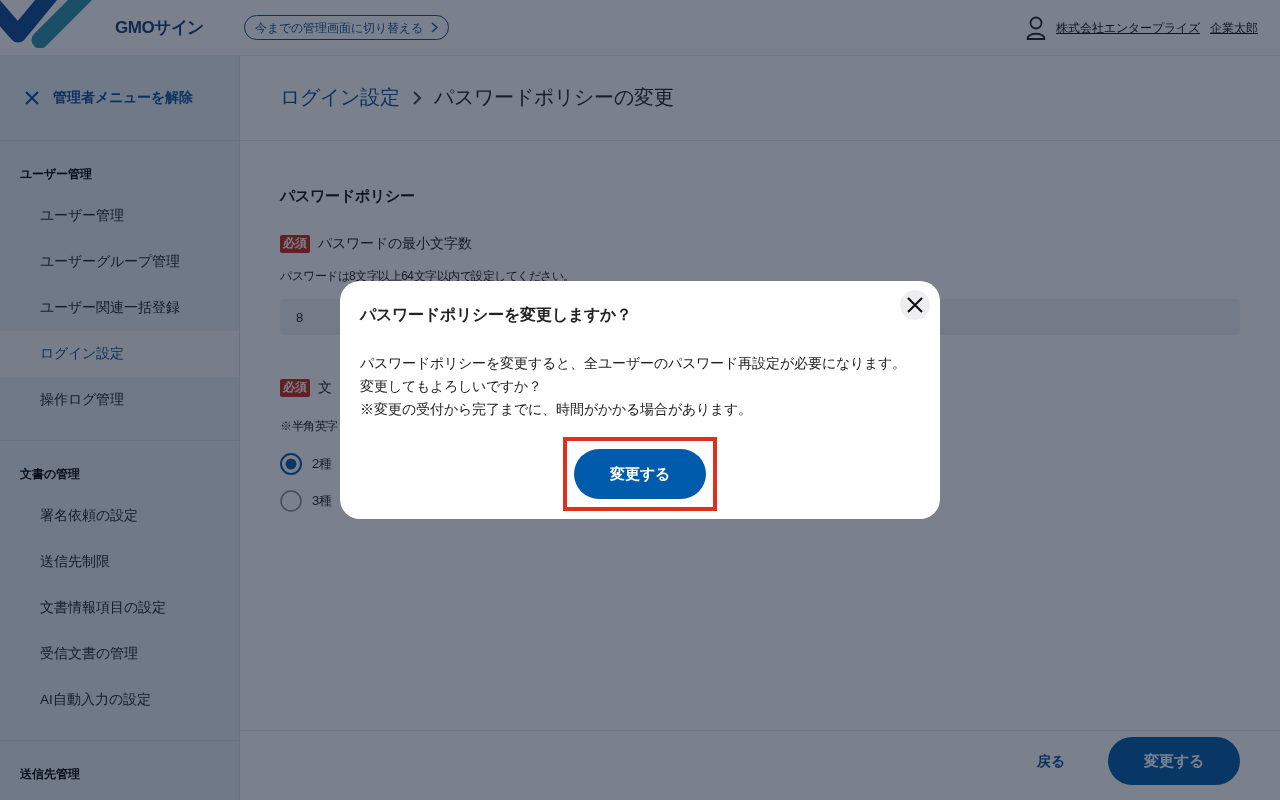  I want to click on sidebar-item: 操作ログ管理, so click(119, 400).